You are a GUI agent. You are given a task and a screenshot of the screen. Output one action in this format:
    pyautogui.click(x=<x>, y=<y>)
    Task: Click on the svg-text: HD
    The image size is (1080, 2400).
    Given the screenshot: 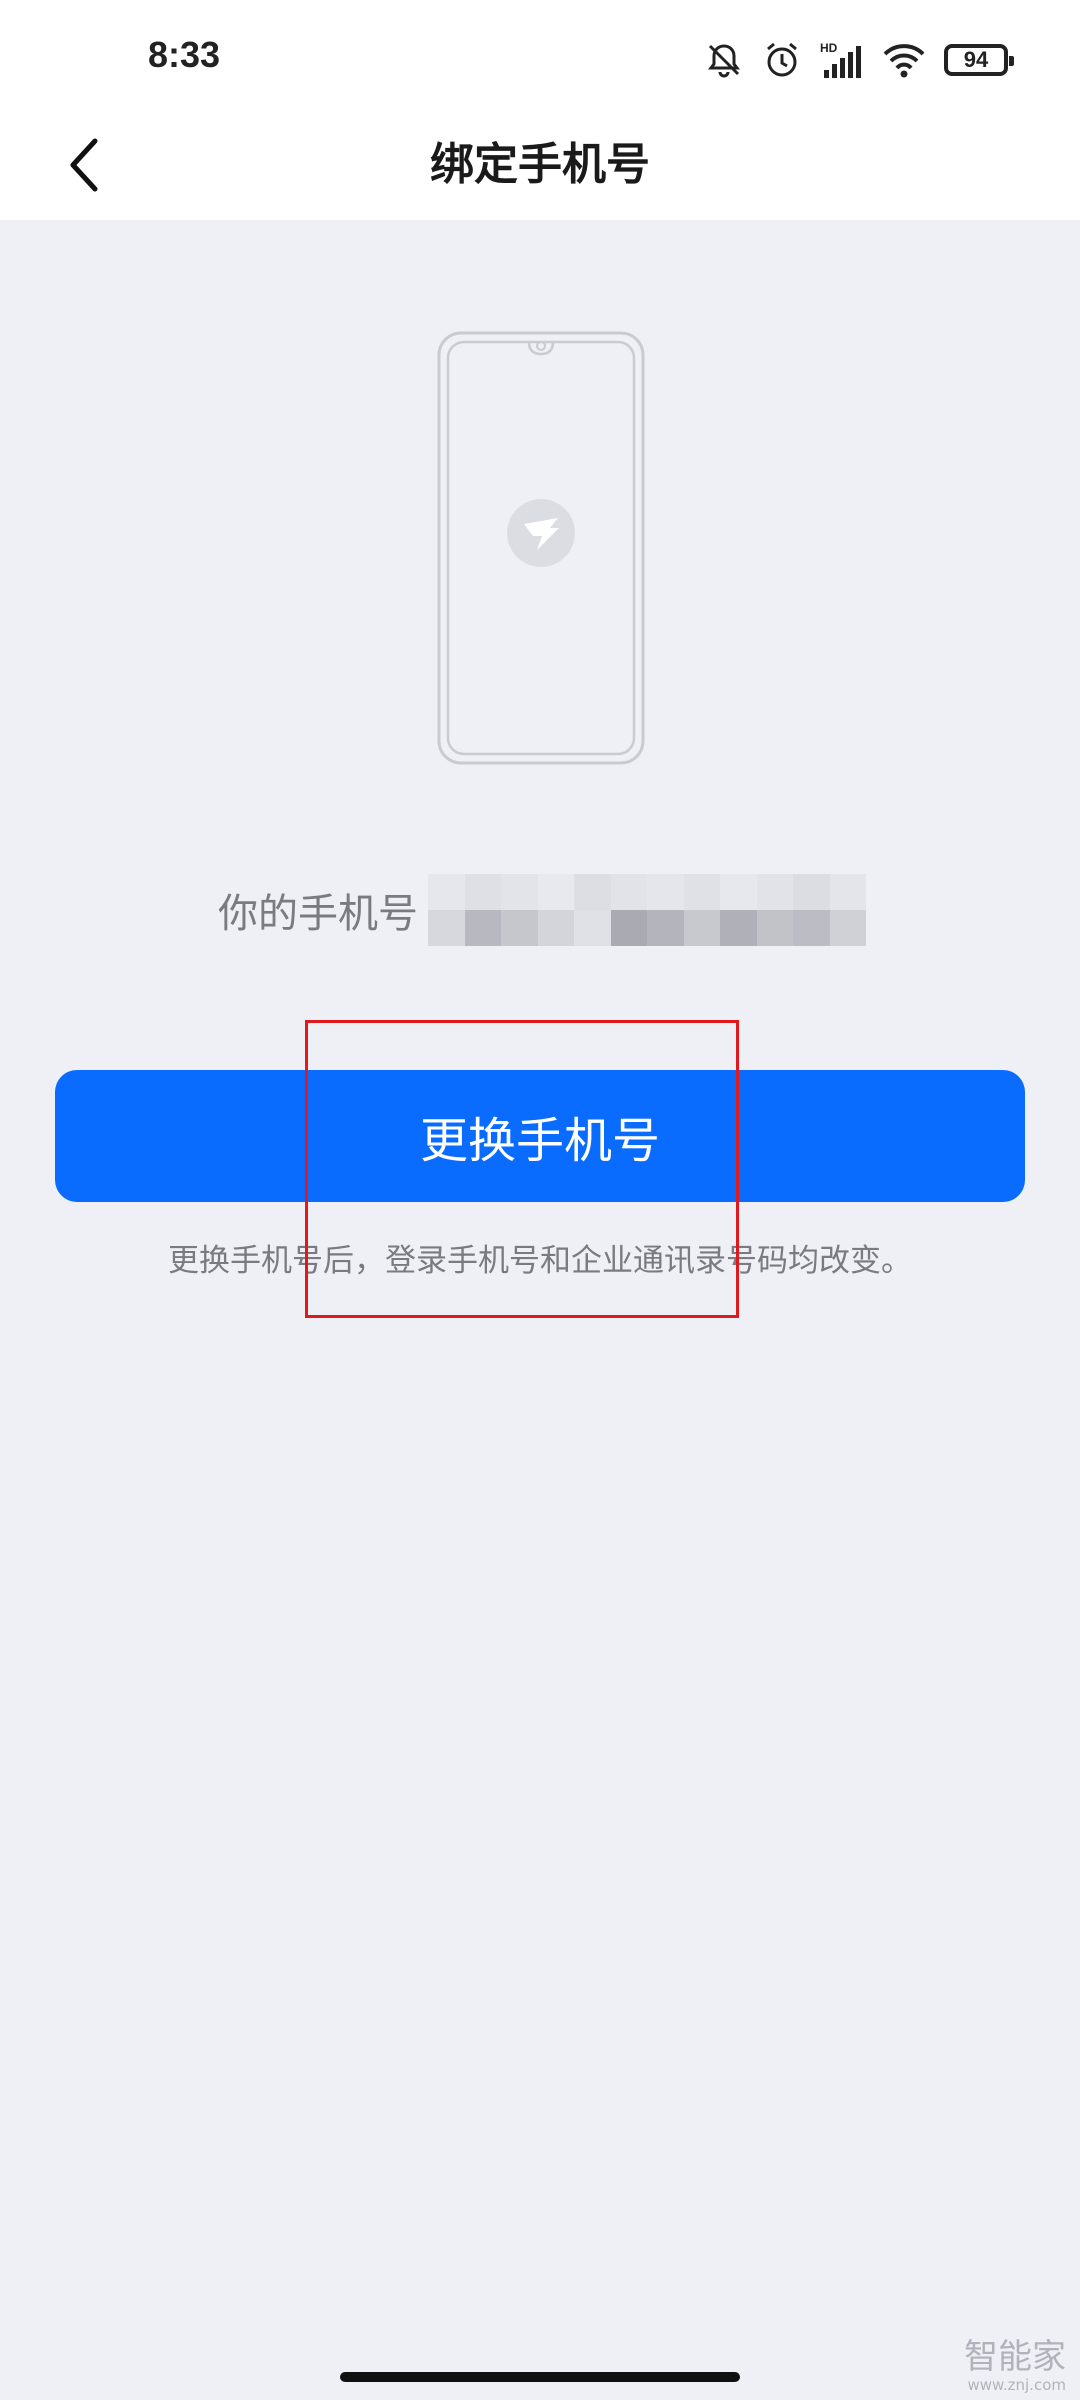 What is the action you would take?
    pyautogui.click(x=829, y=48)
    